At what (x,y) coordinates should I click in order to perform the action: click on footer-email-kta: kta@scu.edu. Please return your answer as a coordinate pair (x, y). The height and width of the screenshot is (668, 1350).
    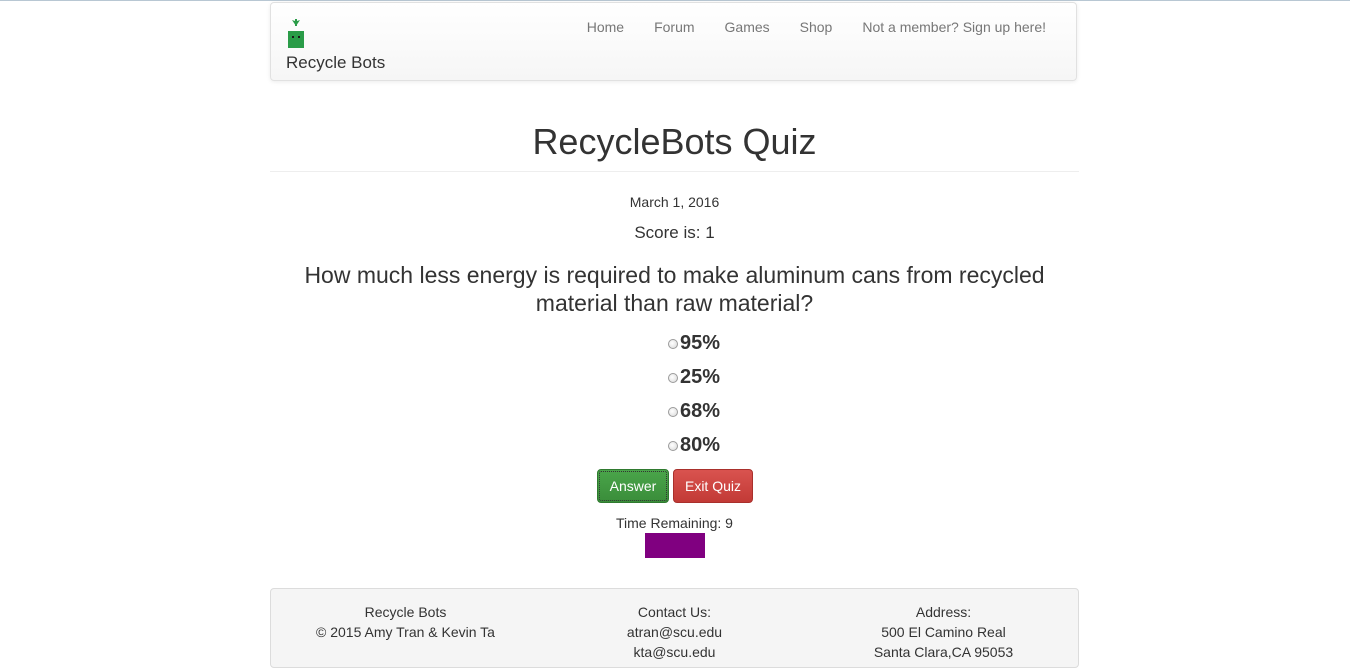
    Looking at the image, I should click on (674, 652).